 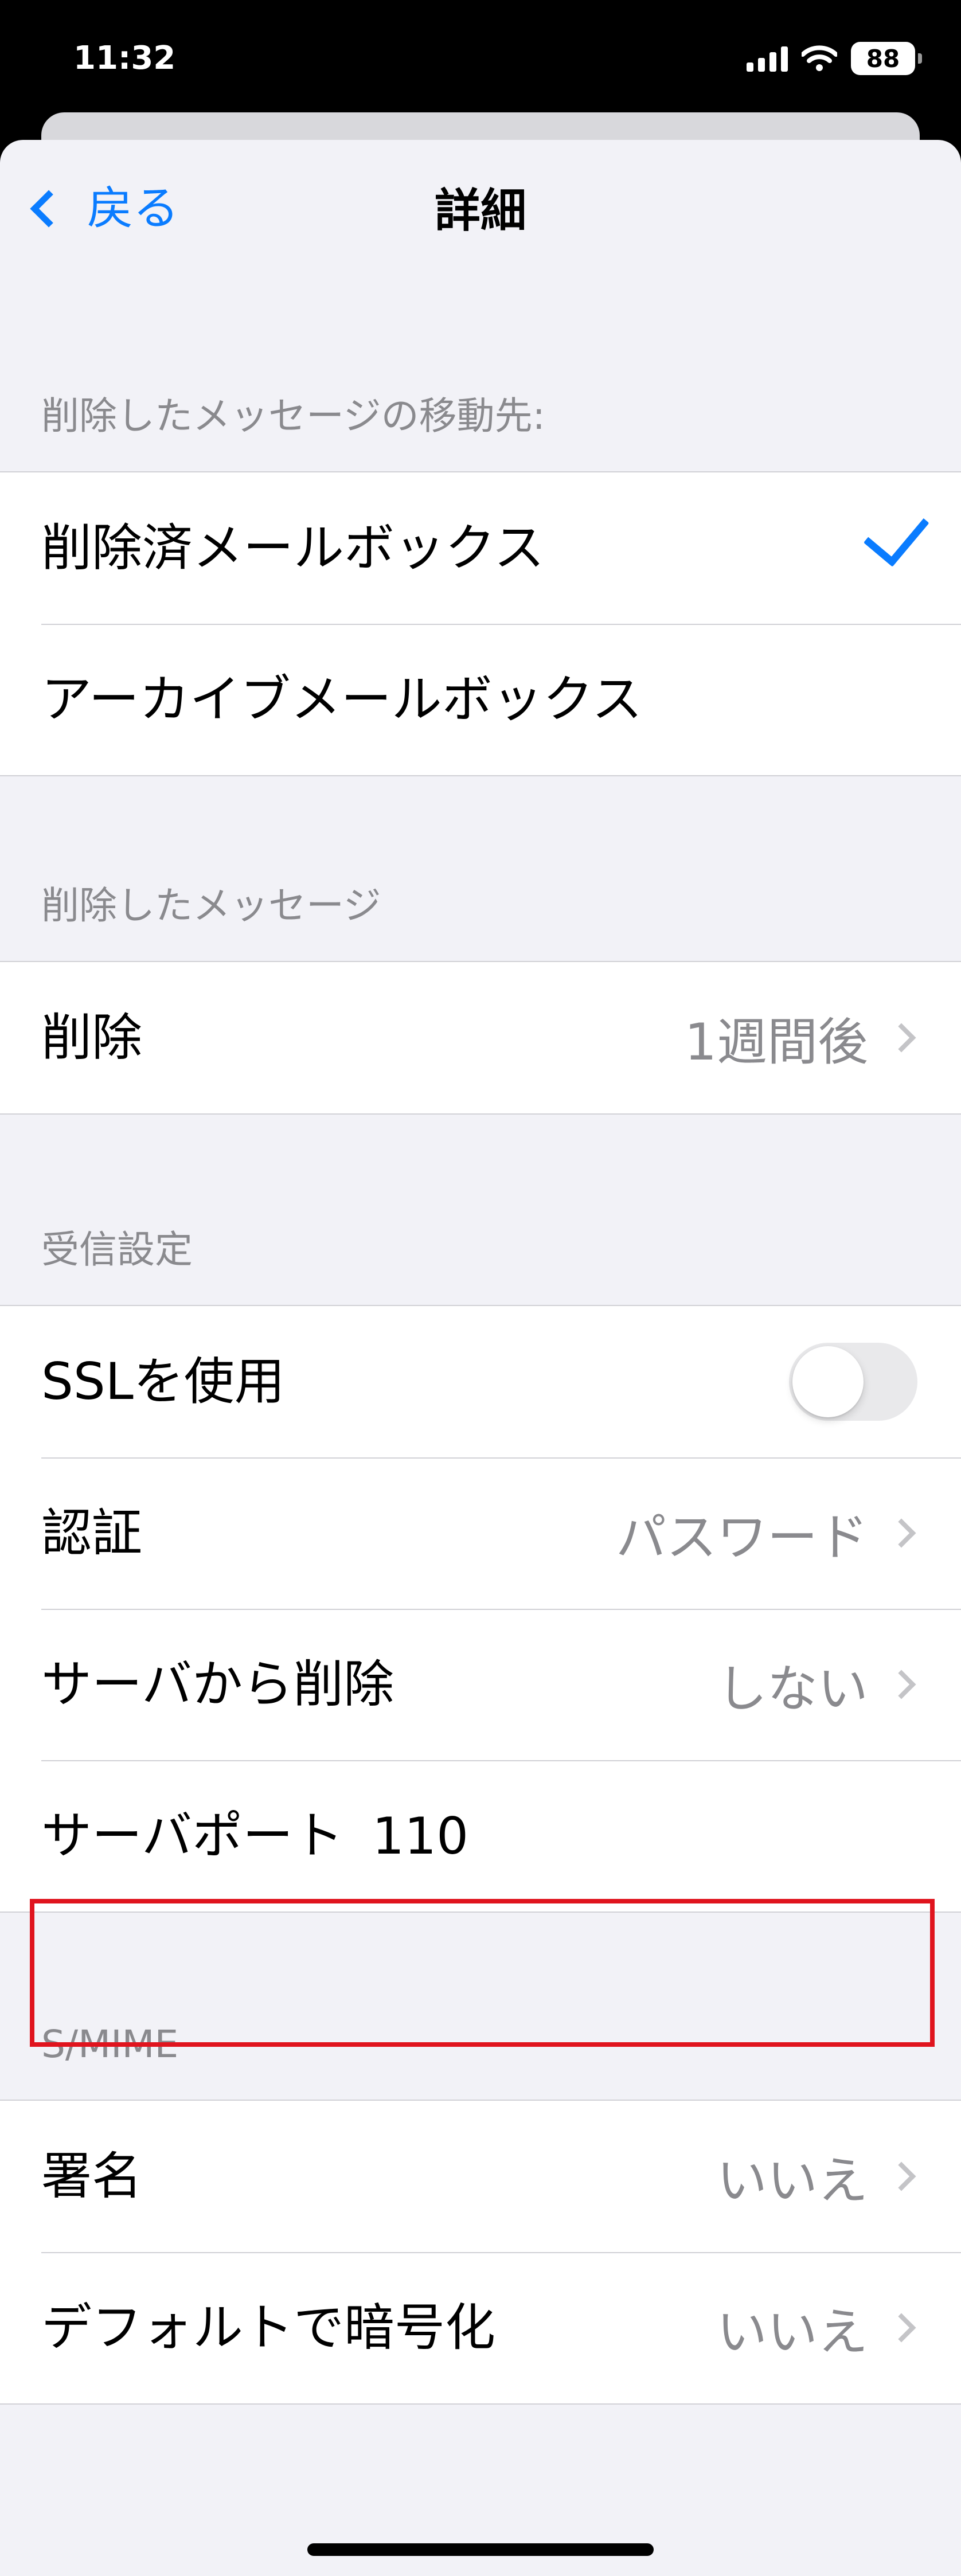 What do you see at coordinates (92, 1037) in the screenshot?
I see `row-label: 削除` at bounding box center [92, 1037].